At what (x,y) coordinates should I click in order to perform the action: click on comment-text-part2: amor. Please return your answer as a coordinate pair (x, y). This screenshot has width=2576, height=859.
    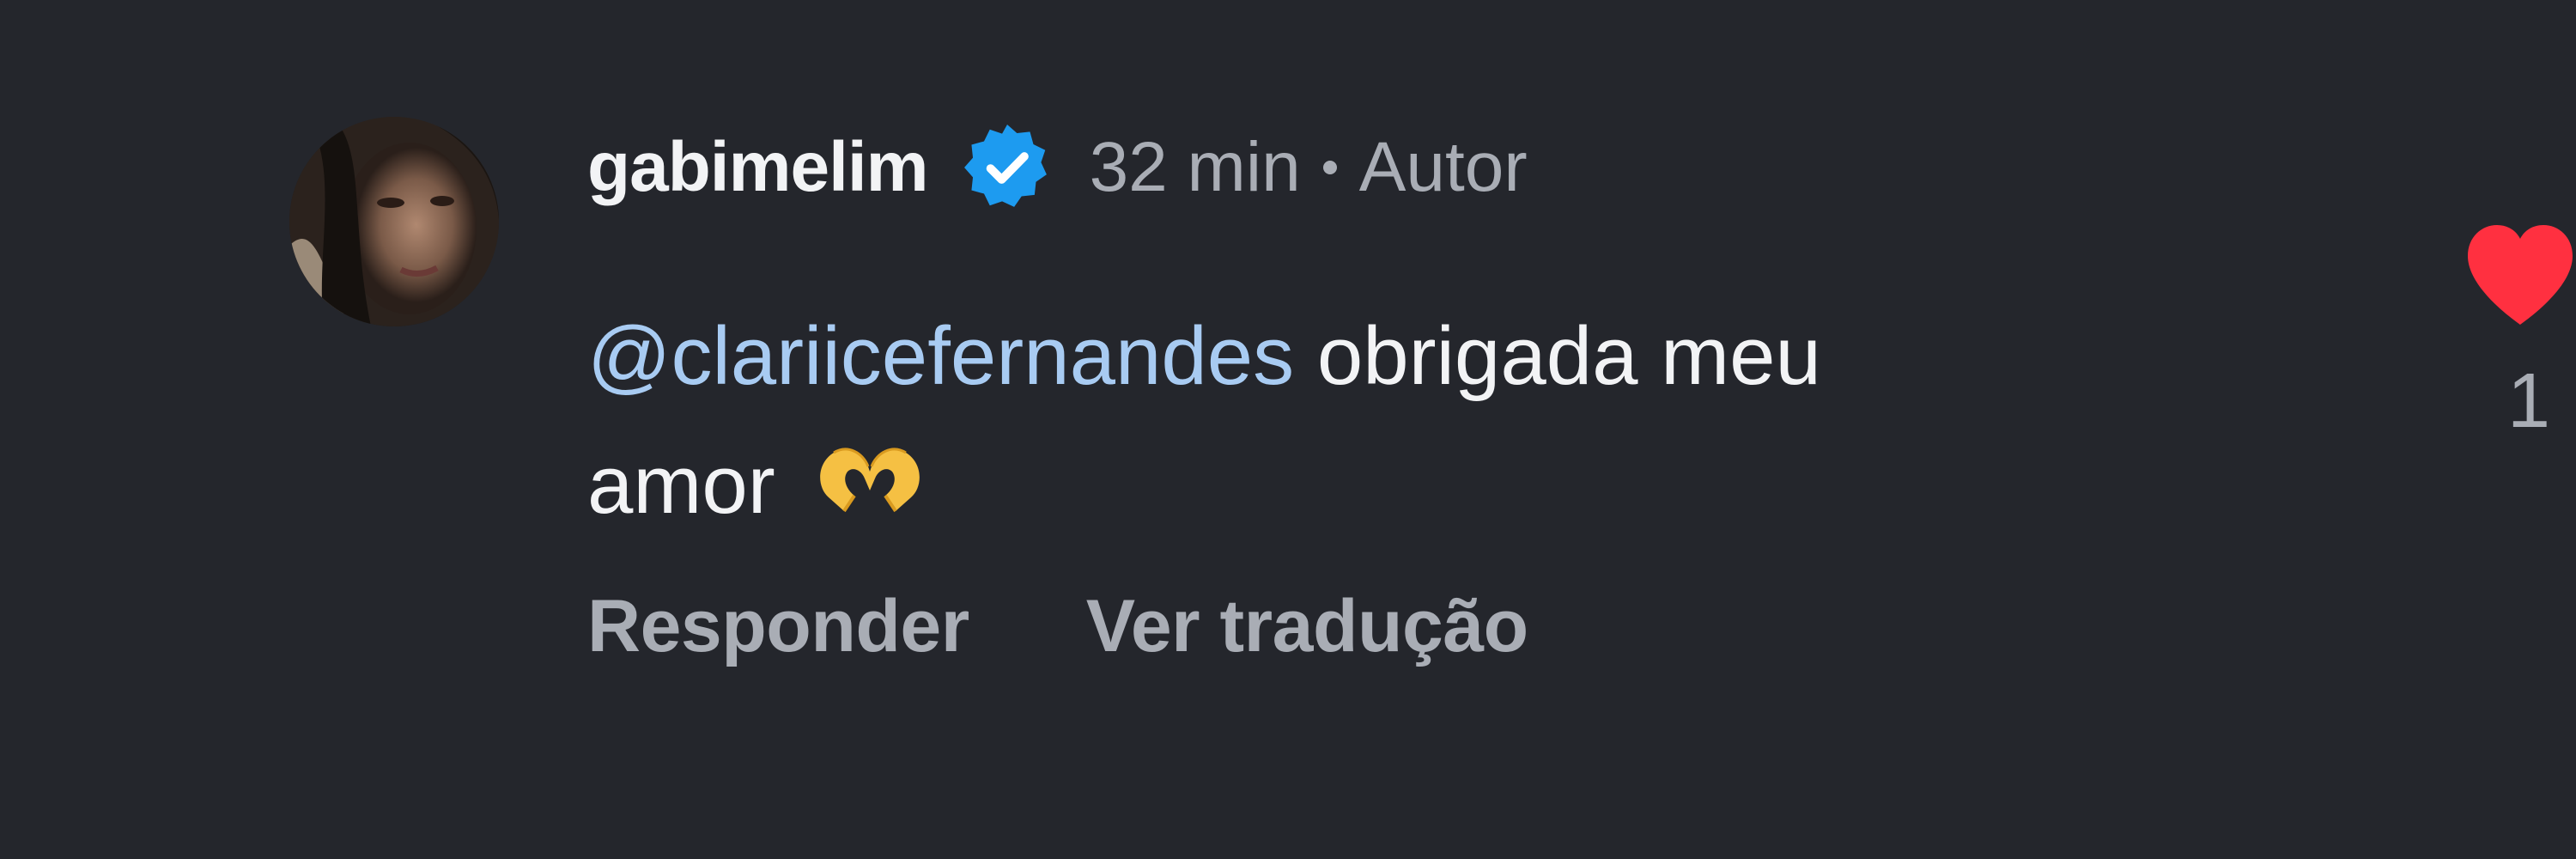
    Looking at the image, I should click on (693, 485).